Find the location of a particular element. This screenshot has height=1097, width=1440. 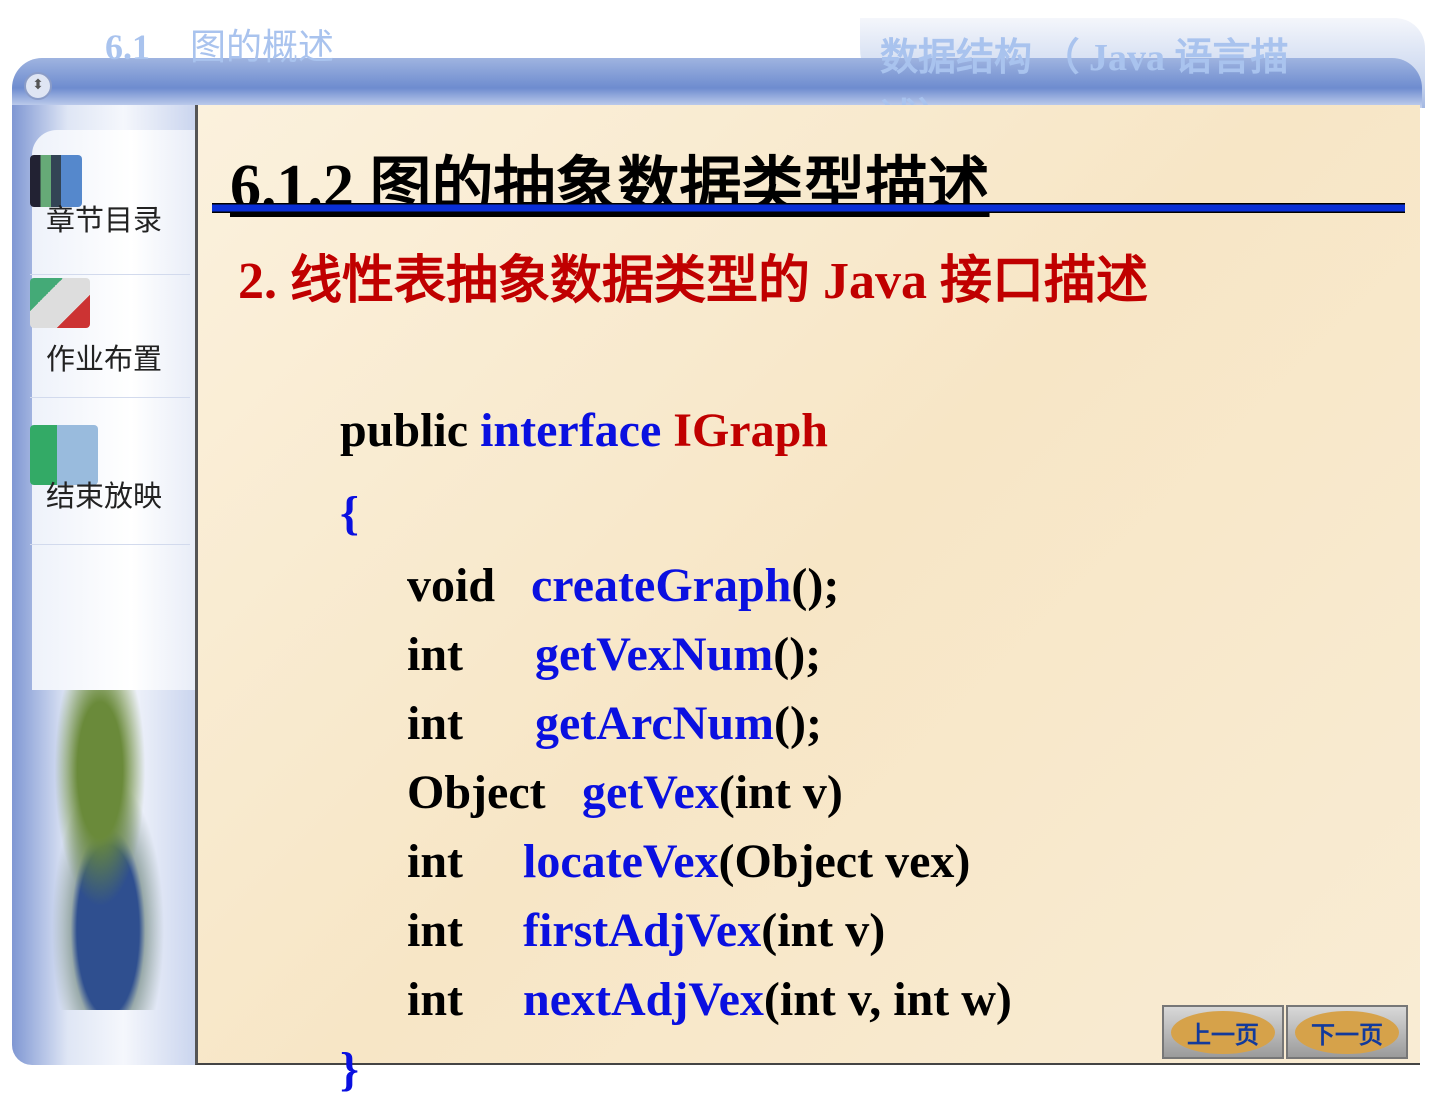

interface-declaration: public interface IGraph is located at coordinates (584, 430).